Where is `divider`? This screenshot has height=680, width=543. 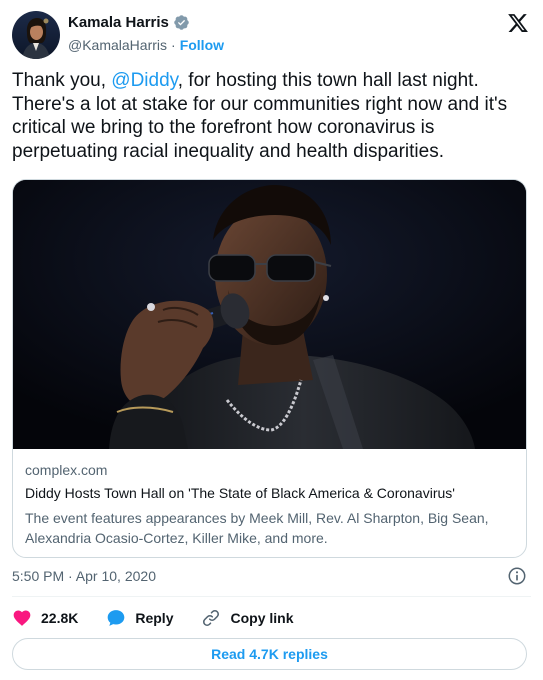 divider is located at coordinates (271, 596).